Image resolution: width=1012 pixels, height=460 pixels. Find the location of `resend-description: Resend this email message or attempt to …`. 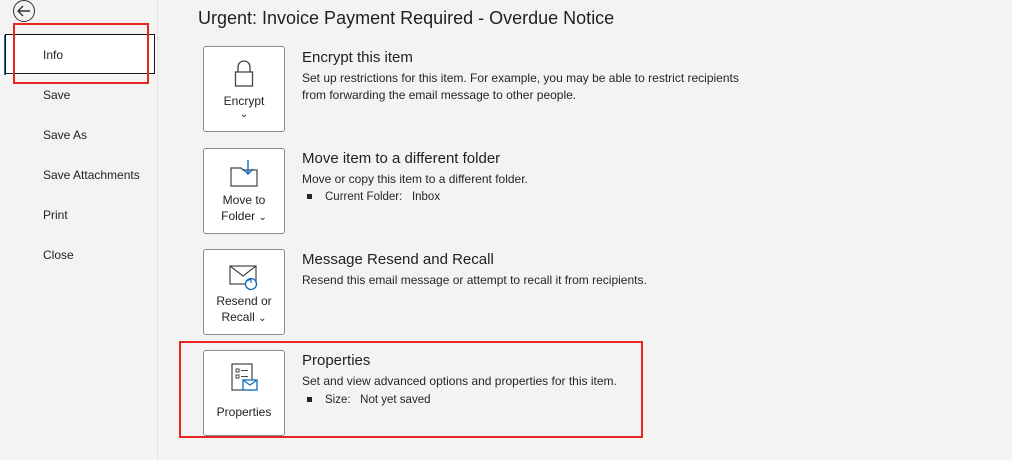

resend-description: Resend this email message or attempt to … is located at coordinates (474, 280).